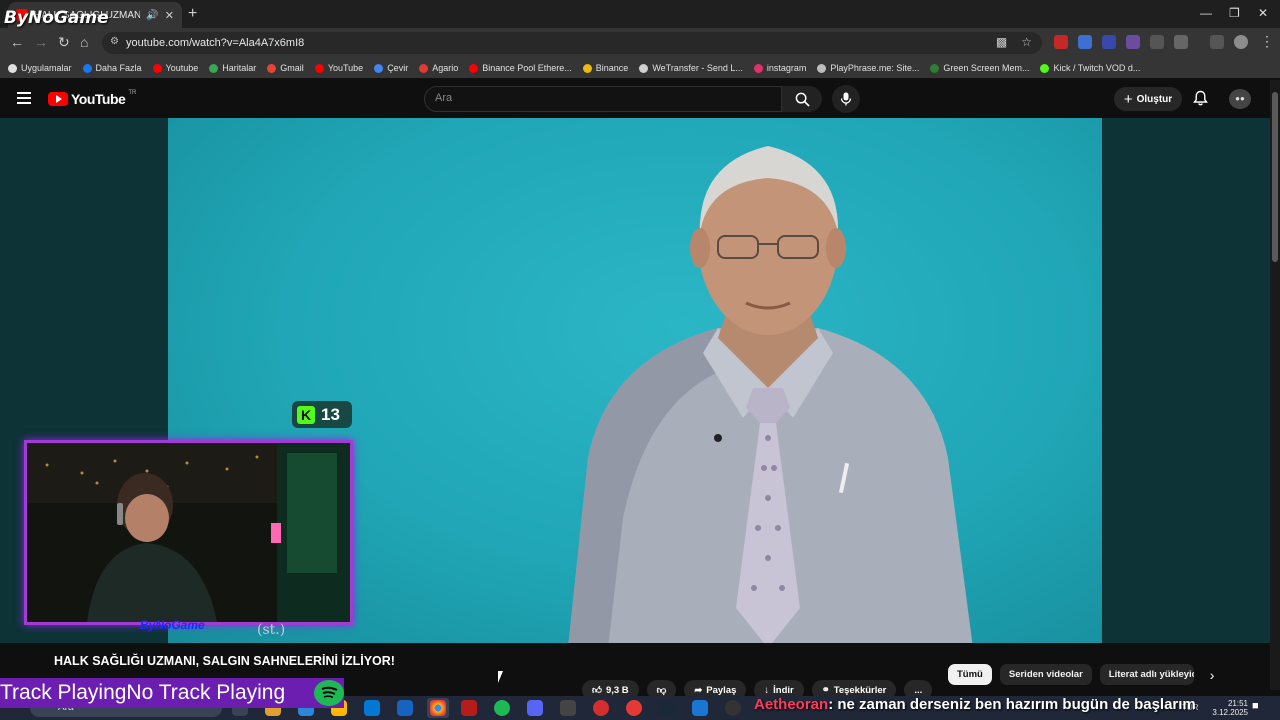 This screenshot has width=1280, height=720. What do you see at coordinates (846, 99) in the screenshot?
I see `voice-search-button` at bounding box center [846, 99].